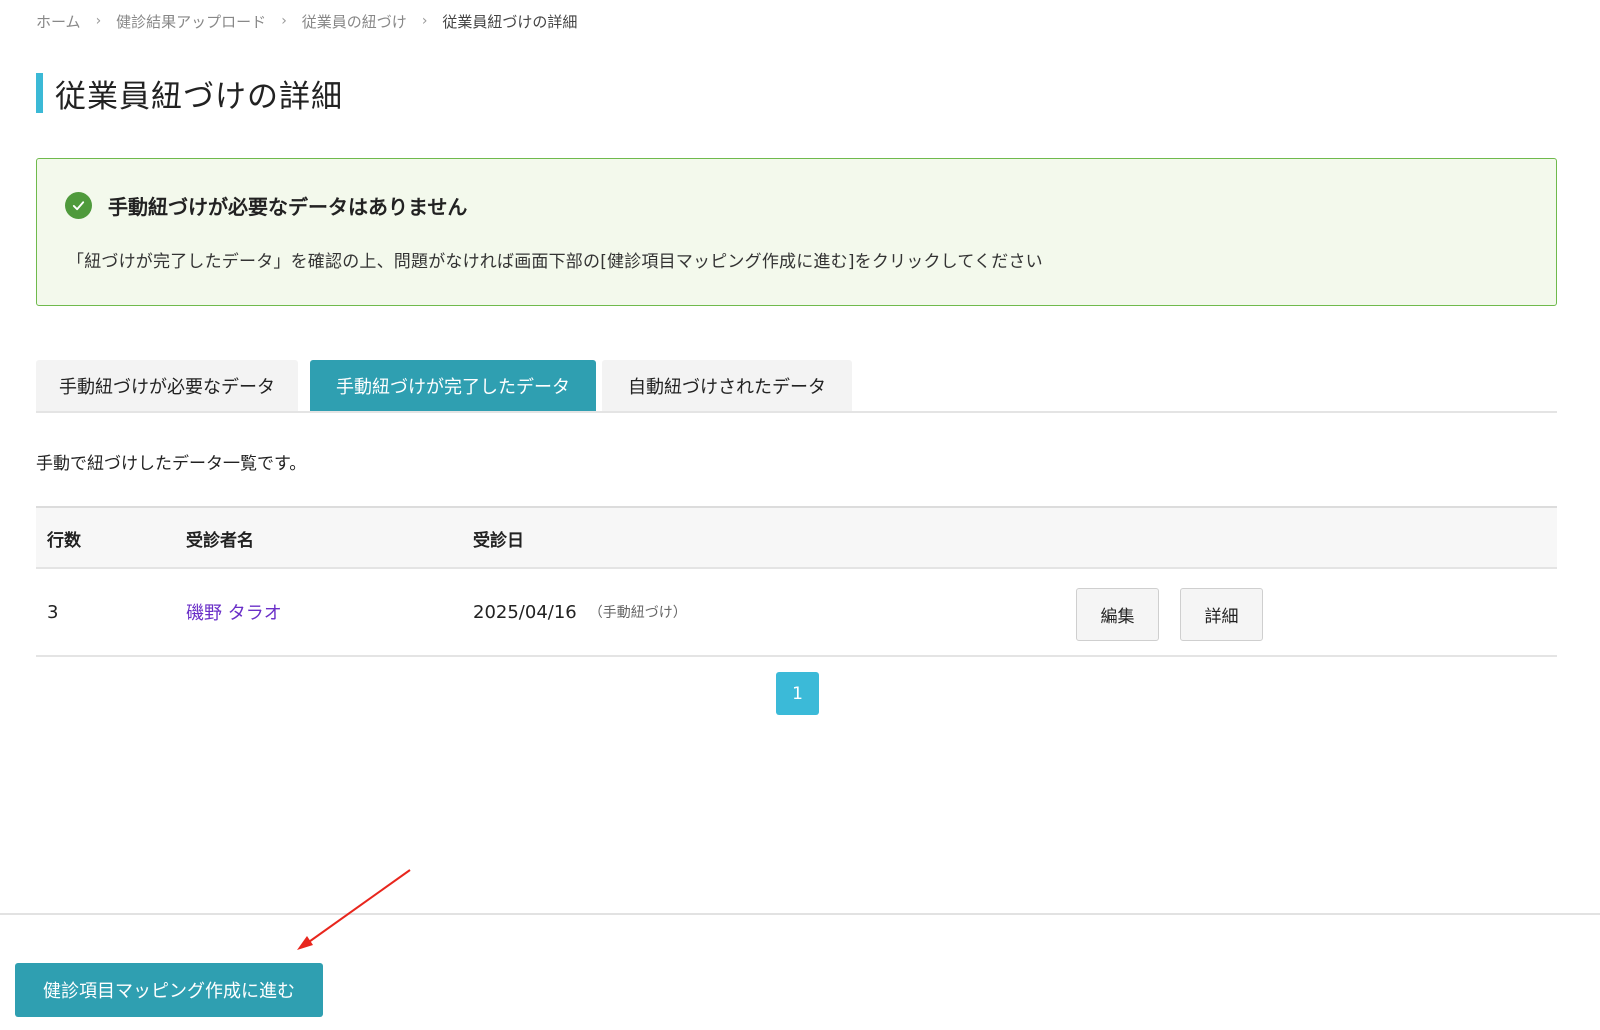 The height and width of the screenshot is (1030, 1600). I want to click on breadcrumb-home: ホーム, so click(58, 21).